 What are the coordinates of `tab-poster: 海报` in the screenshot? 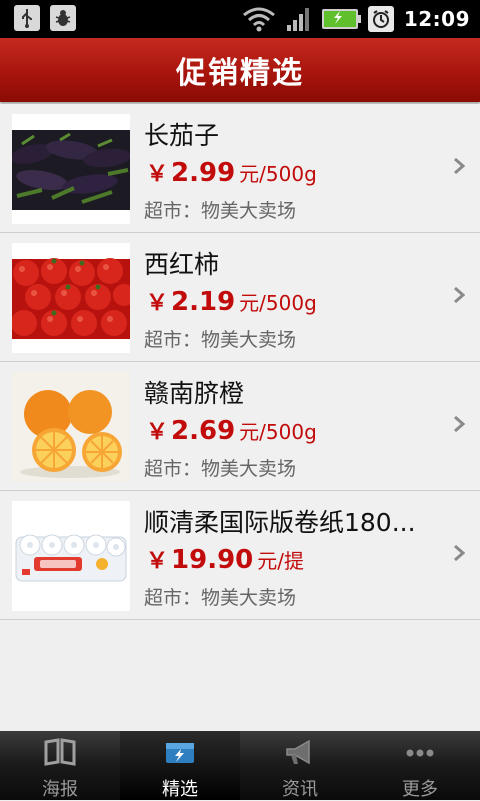 It's located at (60, 765).